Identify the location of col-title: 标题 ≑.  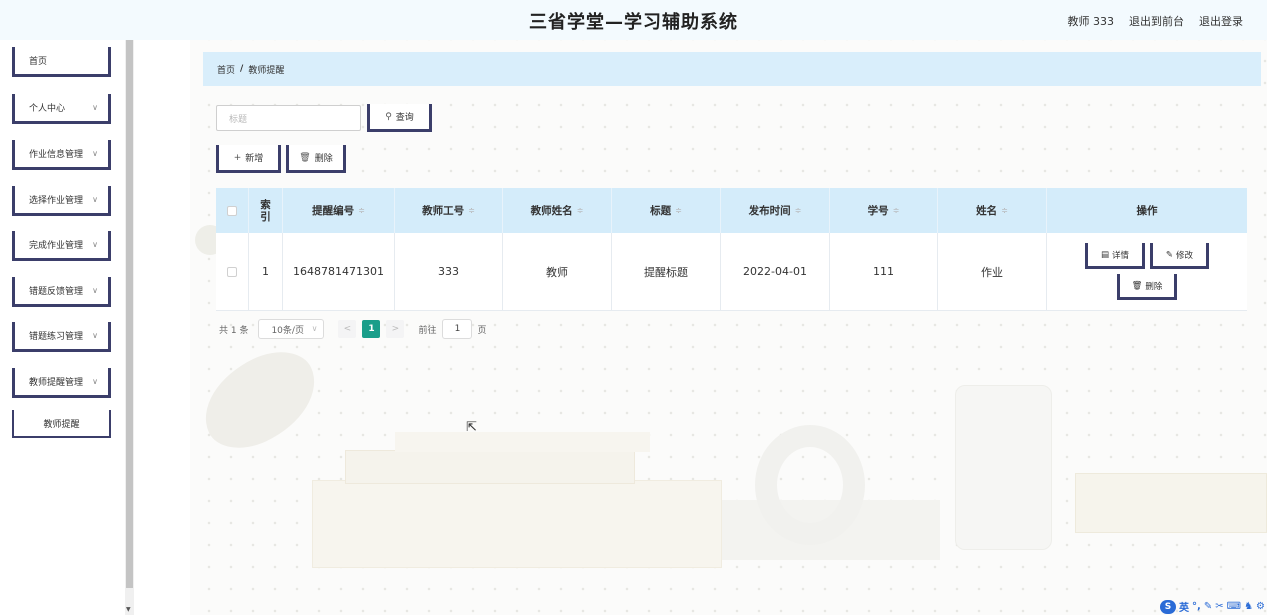
(666, 210).